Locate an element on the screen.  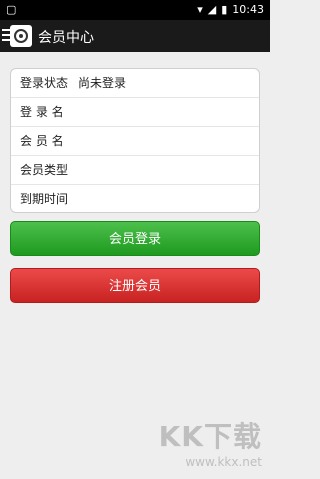
watermark-brand: KK下载 is located at coordinates (210, 436).